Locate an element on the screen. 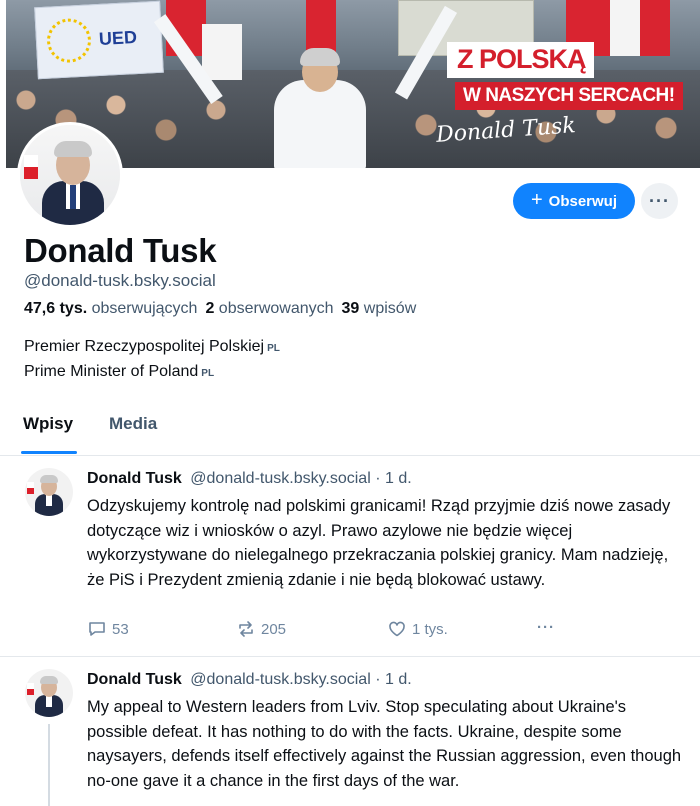 The width and height of the screenshot is (700, 806). reply-button: 53 is located at coordinates (108, 629).